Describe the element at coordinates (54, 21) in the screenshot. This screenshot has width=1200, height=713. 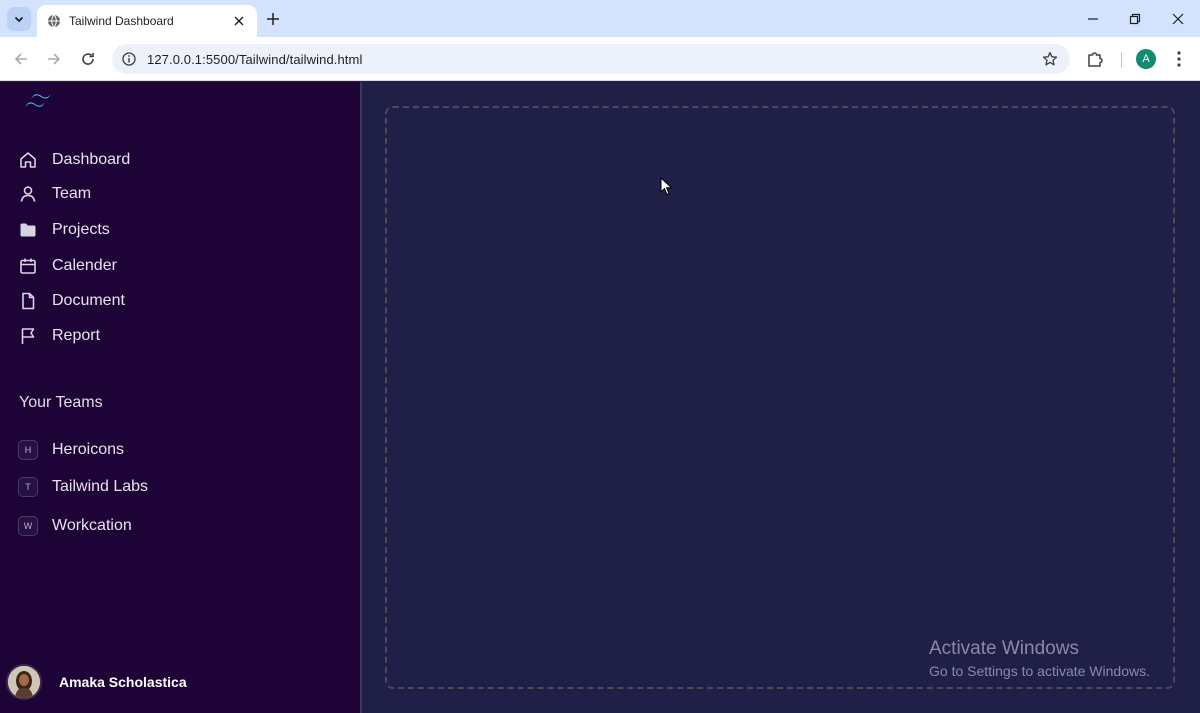
I see `globe-icon` at that location.